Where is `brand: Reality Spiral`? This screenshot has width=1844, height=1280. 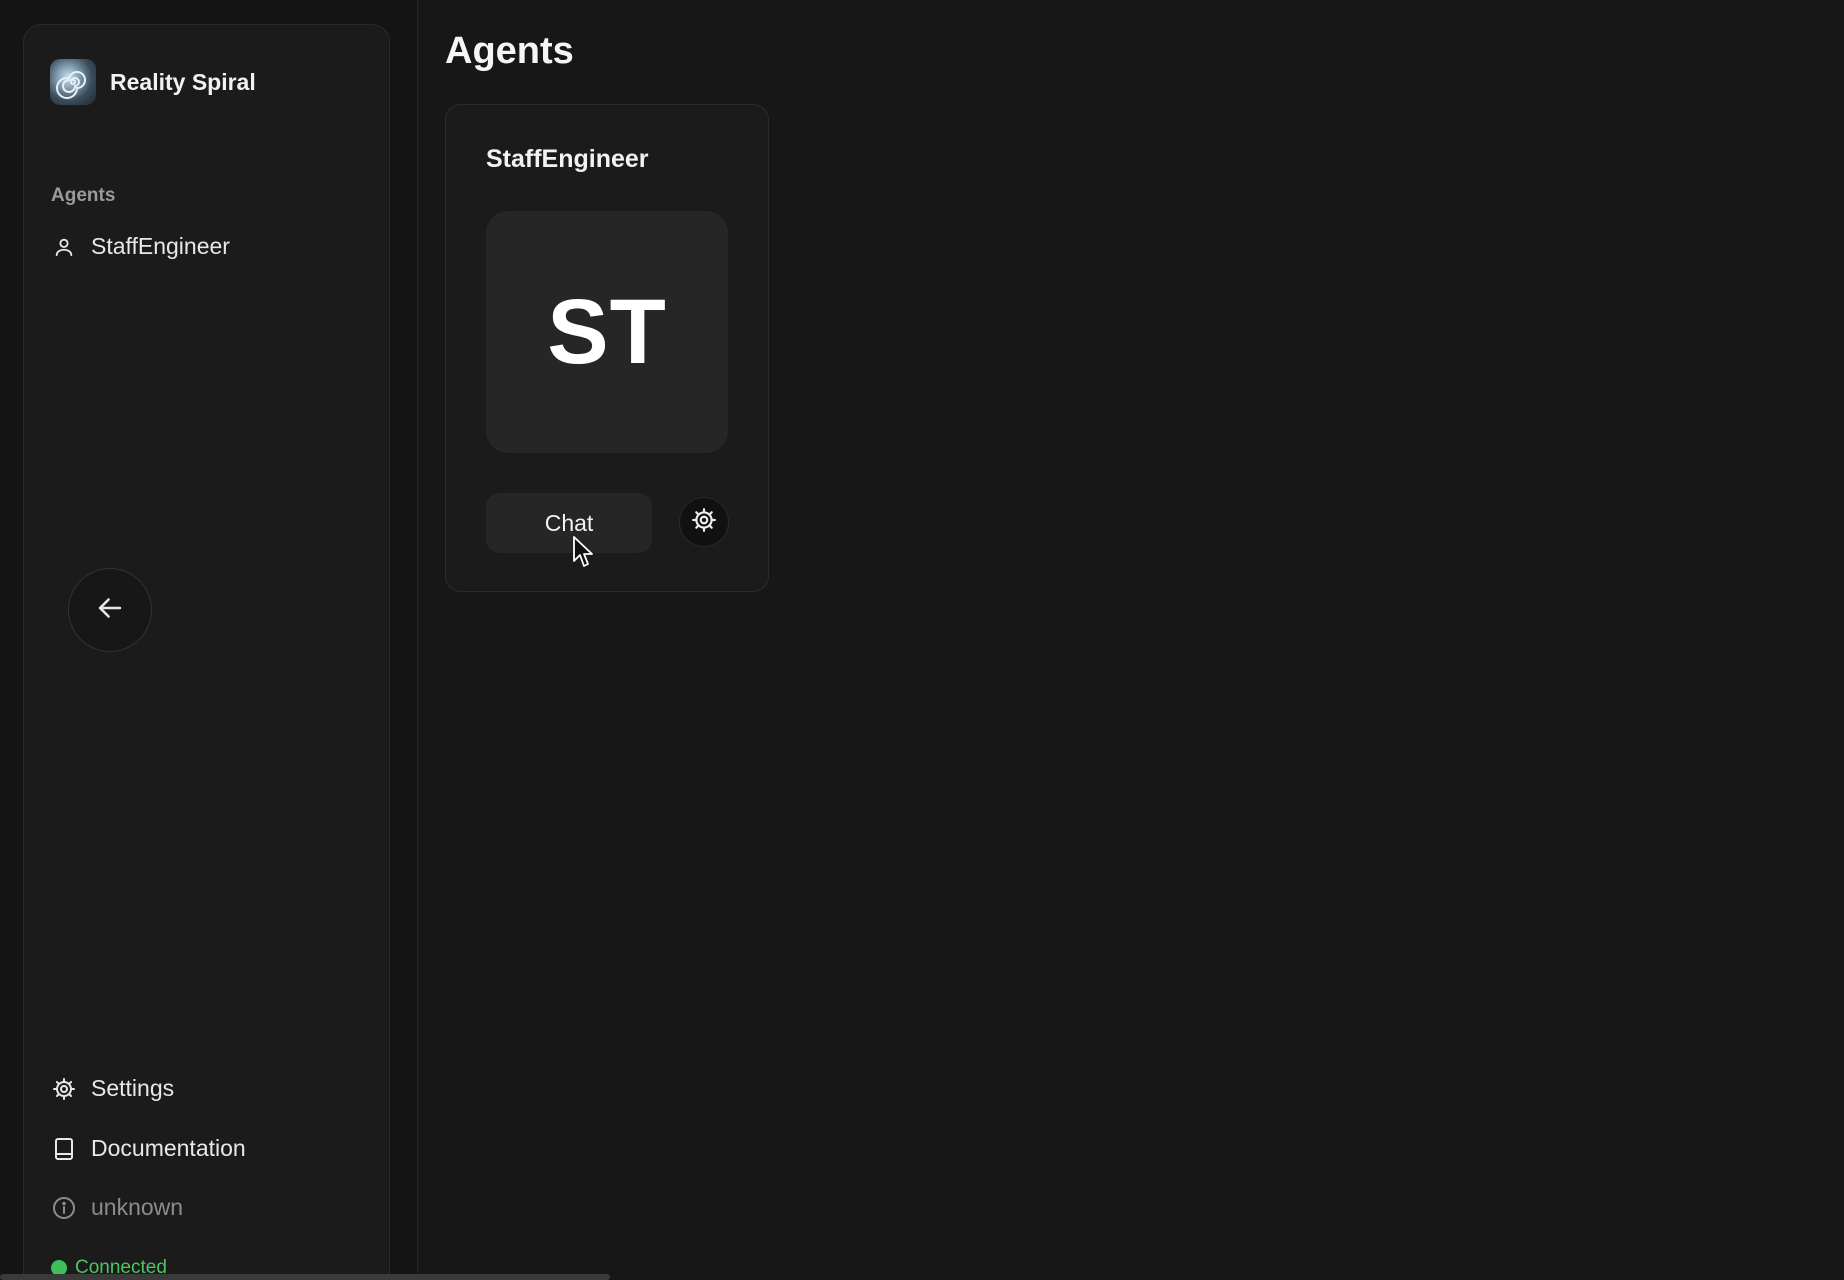 brand: Reality Spiral is located at coordinates (153, 82).